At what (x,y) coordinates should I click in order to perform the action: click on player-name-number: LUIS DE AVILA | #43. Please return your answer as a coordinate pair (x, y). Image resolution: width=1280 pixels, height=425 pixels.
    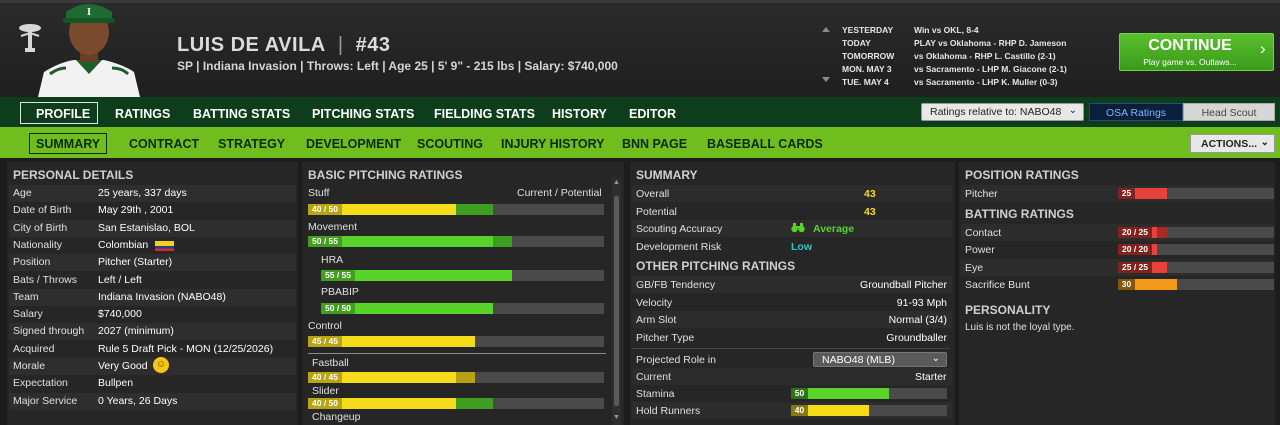
    Looking at the image, I should click on (284, 45).